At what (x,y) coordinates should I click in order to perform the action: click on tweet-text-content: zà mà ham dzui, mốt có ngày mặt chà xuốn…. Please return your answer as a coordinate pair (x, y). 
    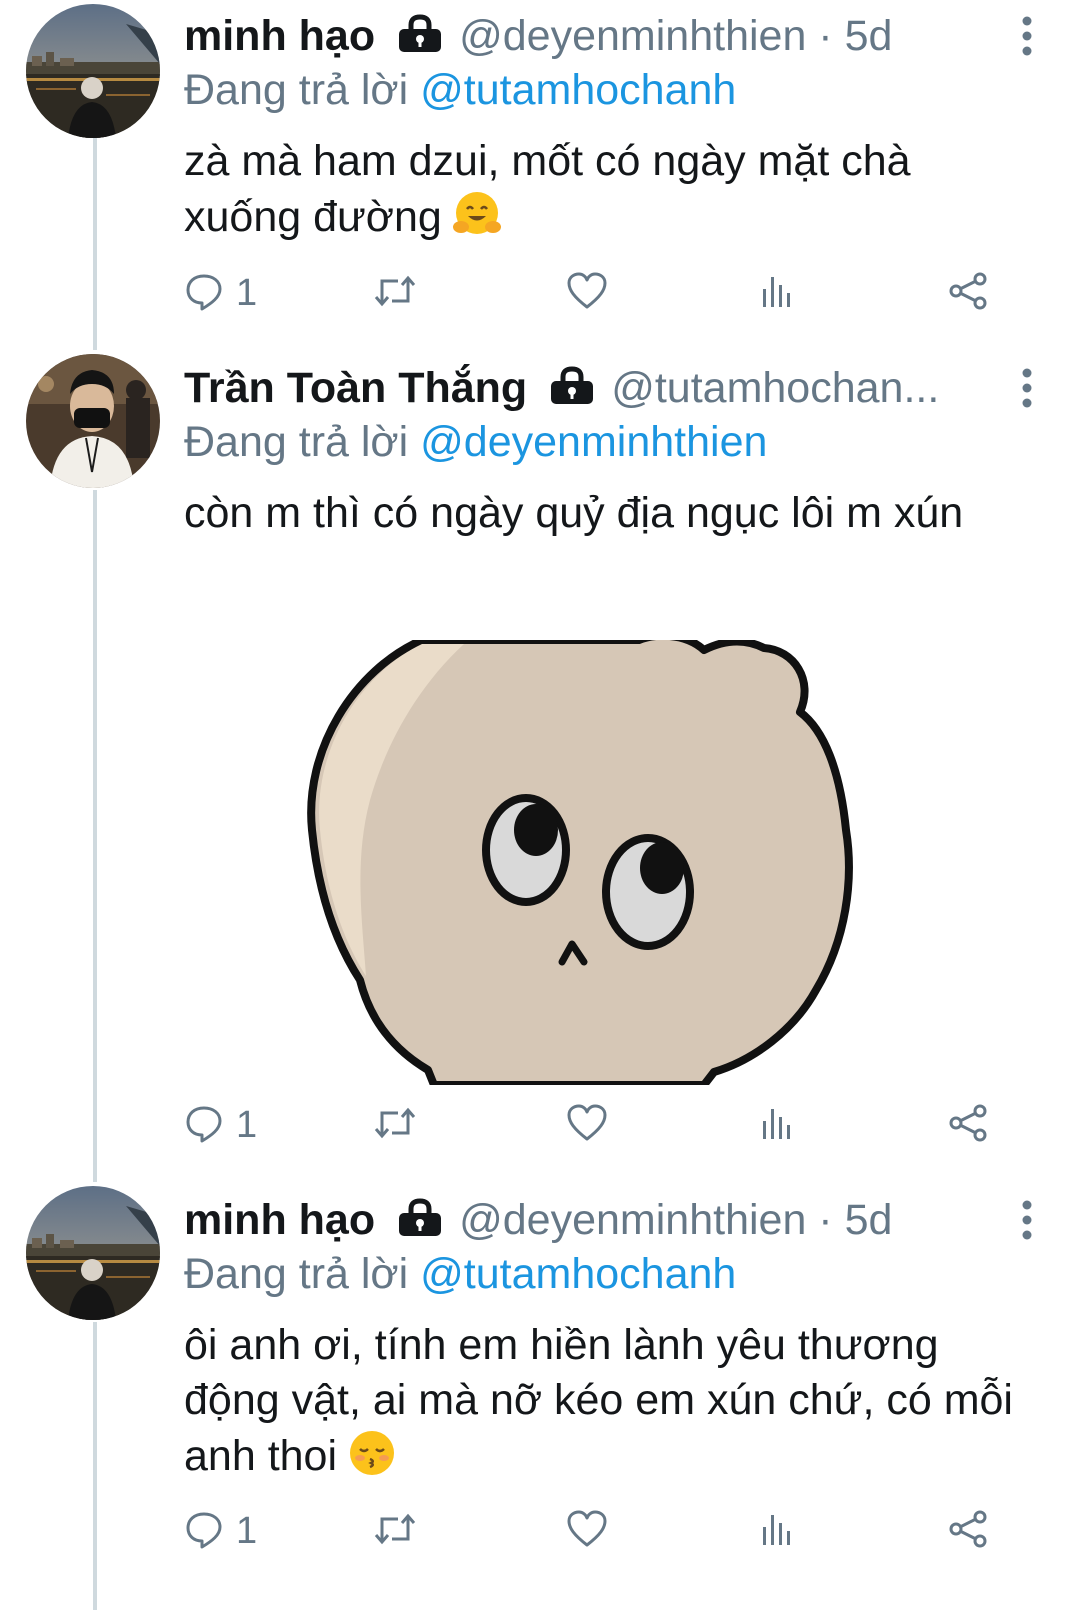
    Looking at the image, I should click on (547, 189).